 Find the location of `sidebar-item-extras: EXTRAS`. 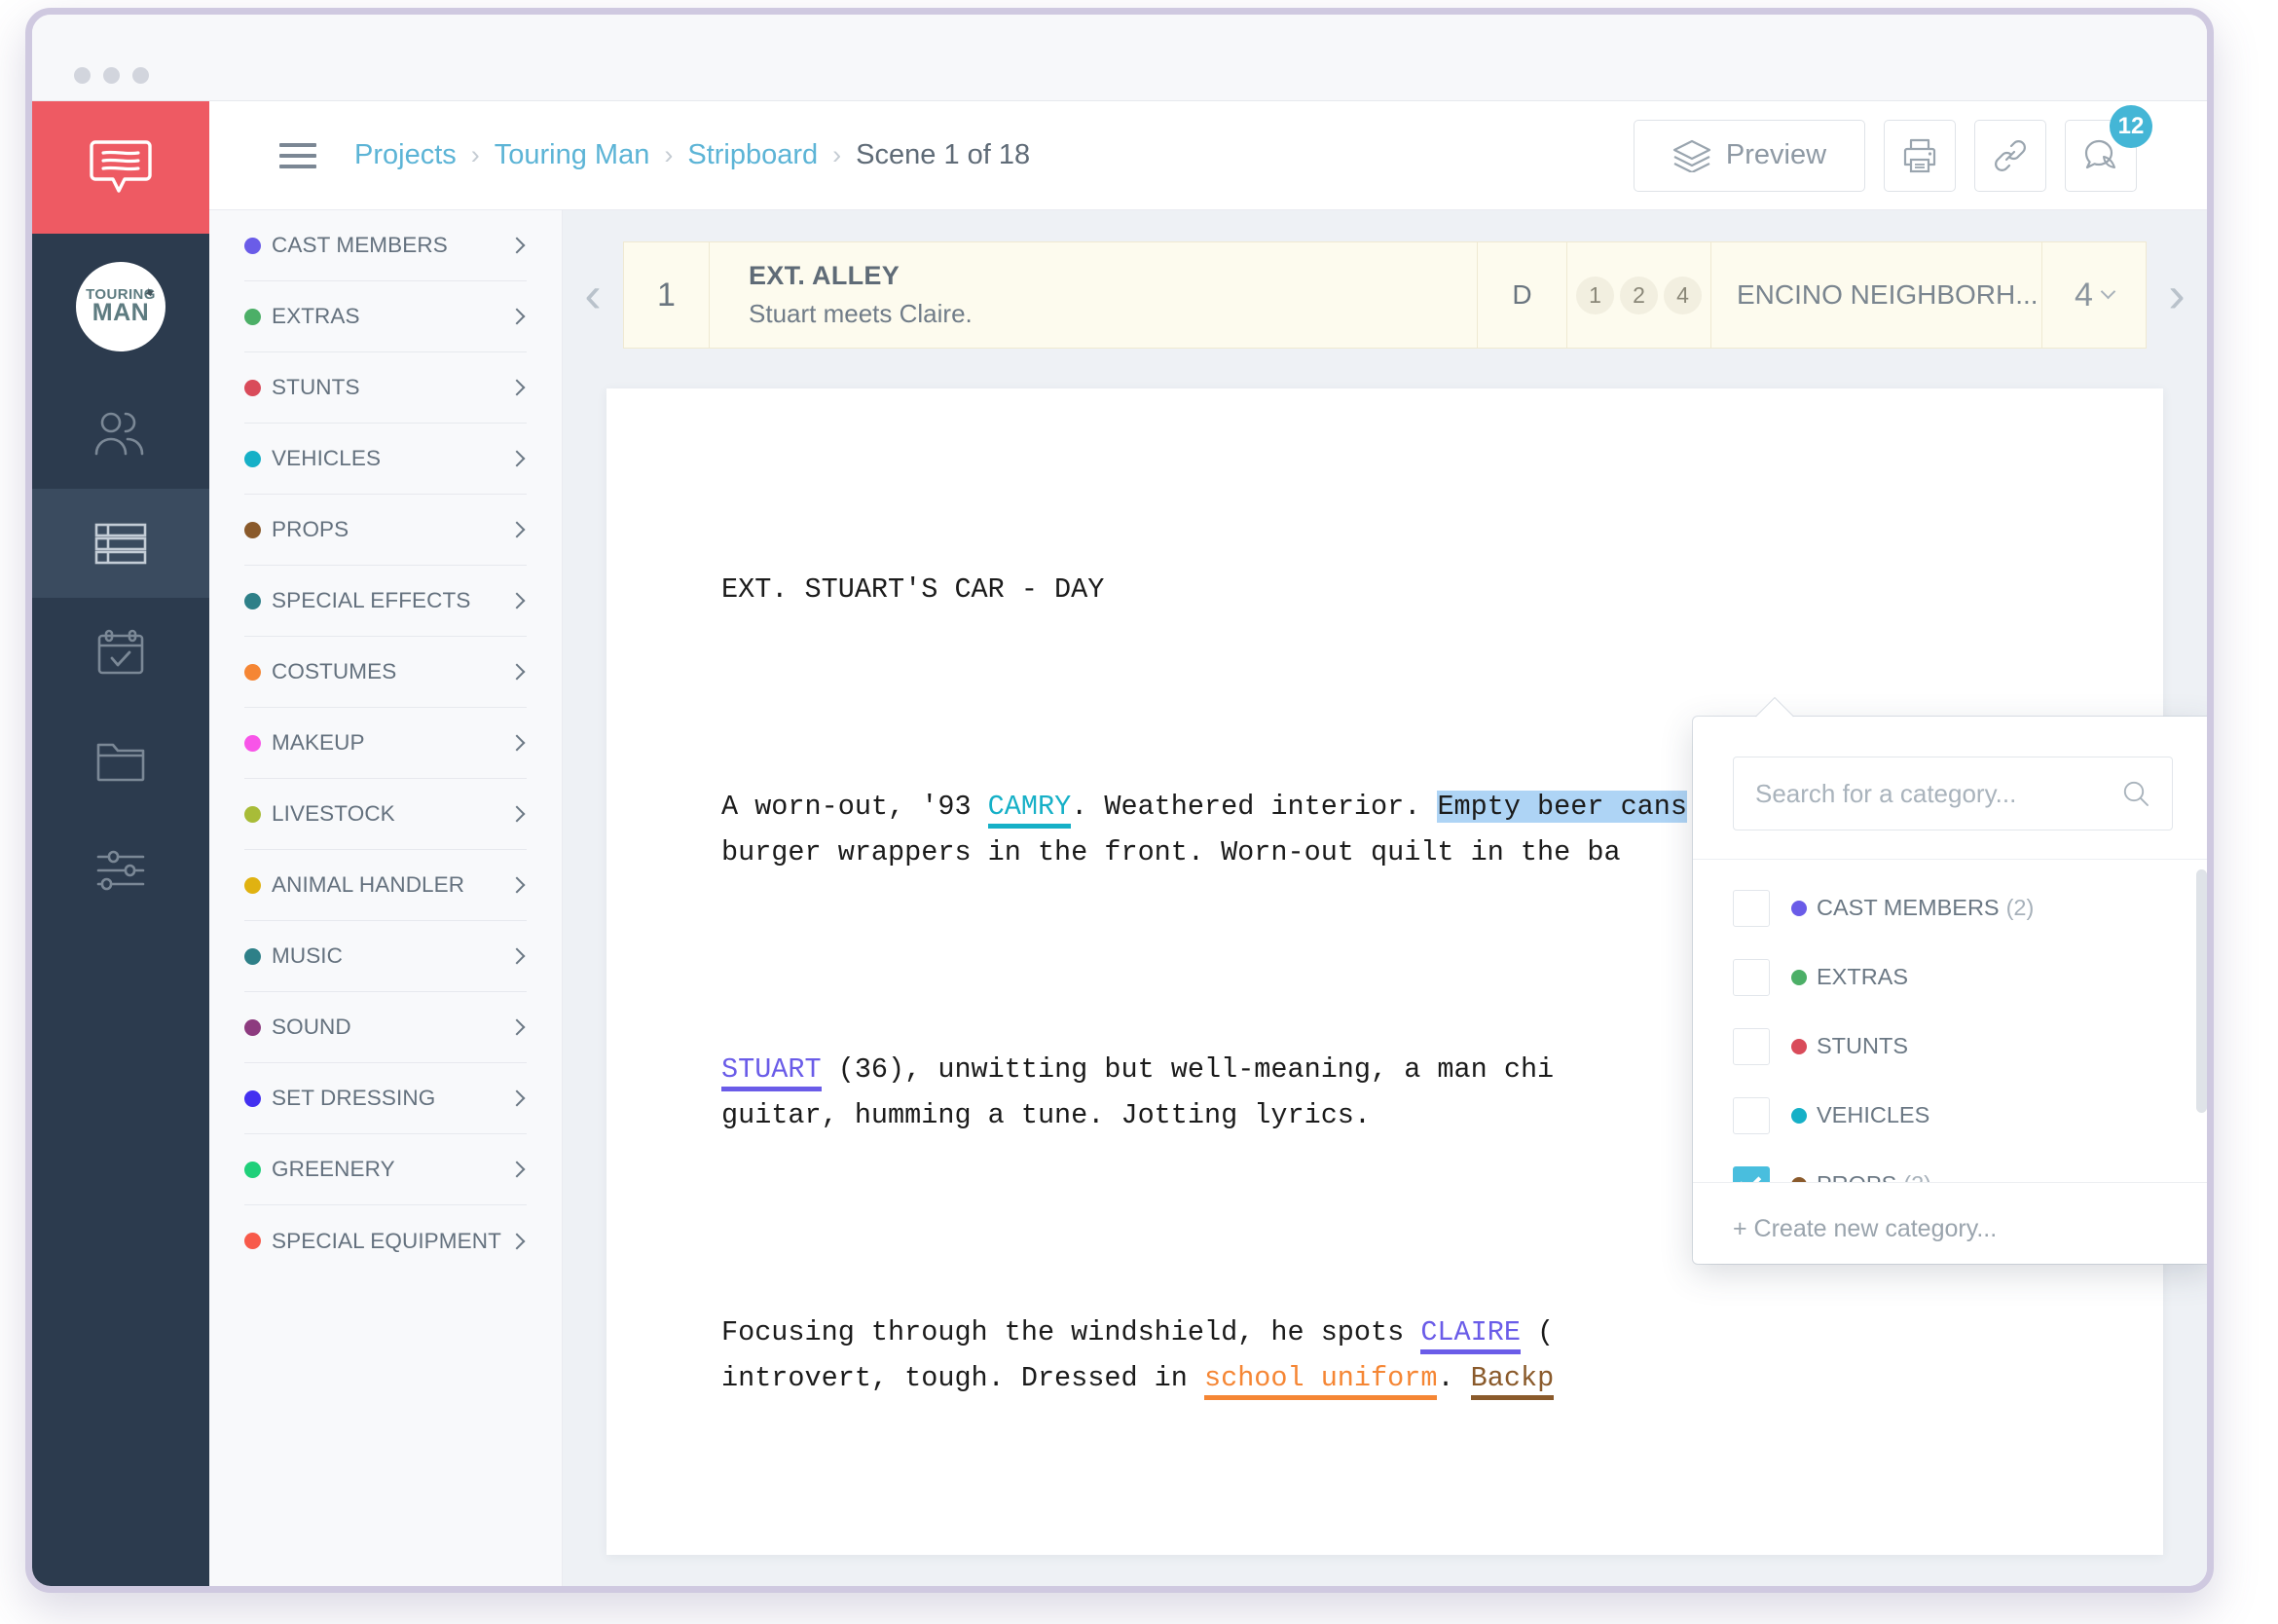

sidebar-item-extras: EXTRAS is located at coordinates (385, 316).